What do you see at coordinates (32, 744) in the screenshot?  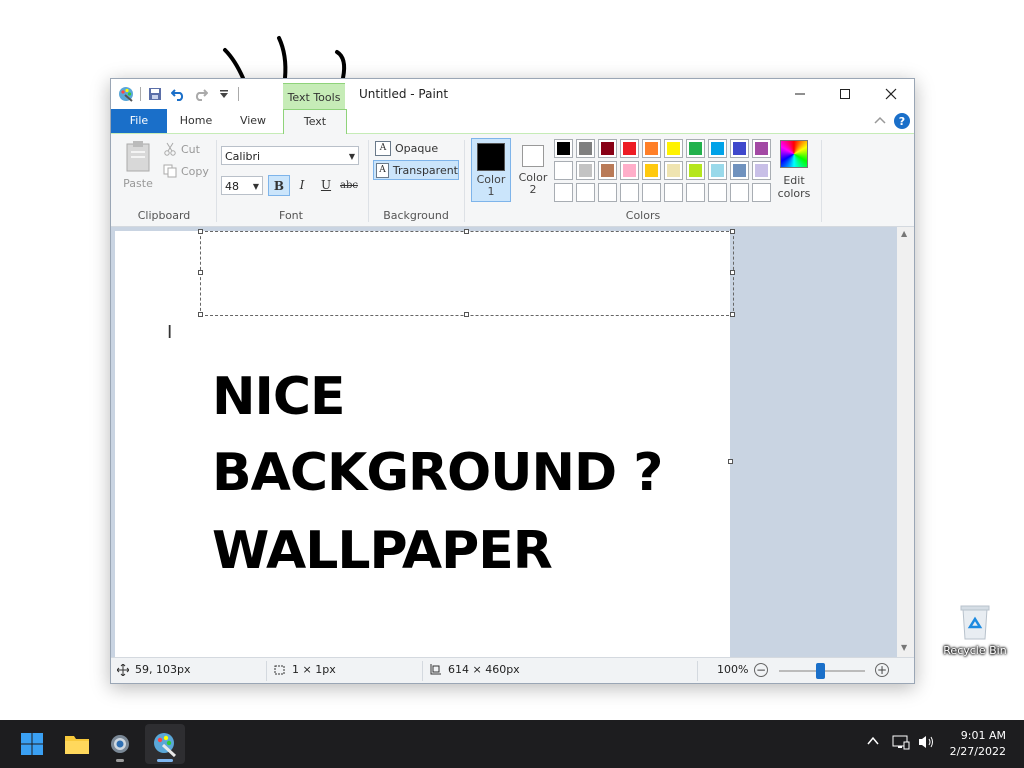 I see `start-button` at bounding box center [32, 744].